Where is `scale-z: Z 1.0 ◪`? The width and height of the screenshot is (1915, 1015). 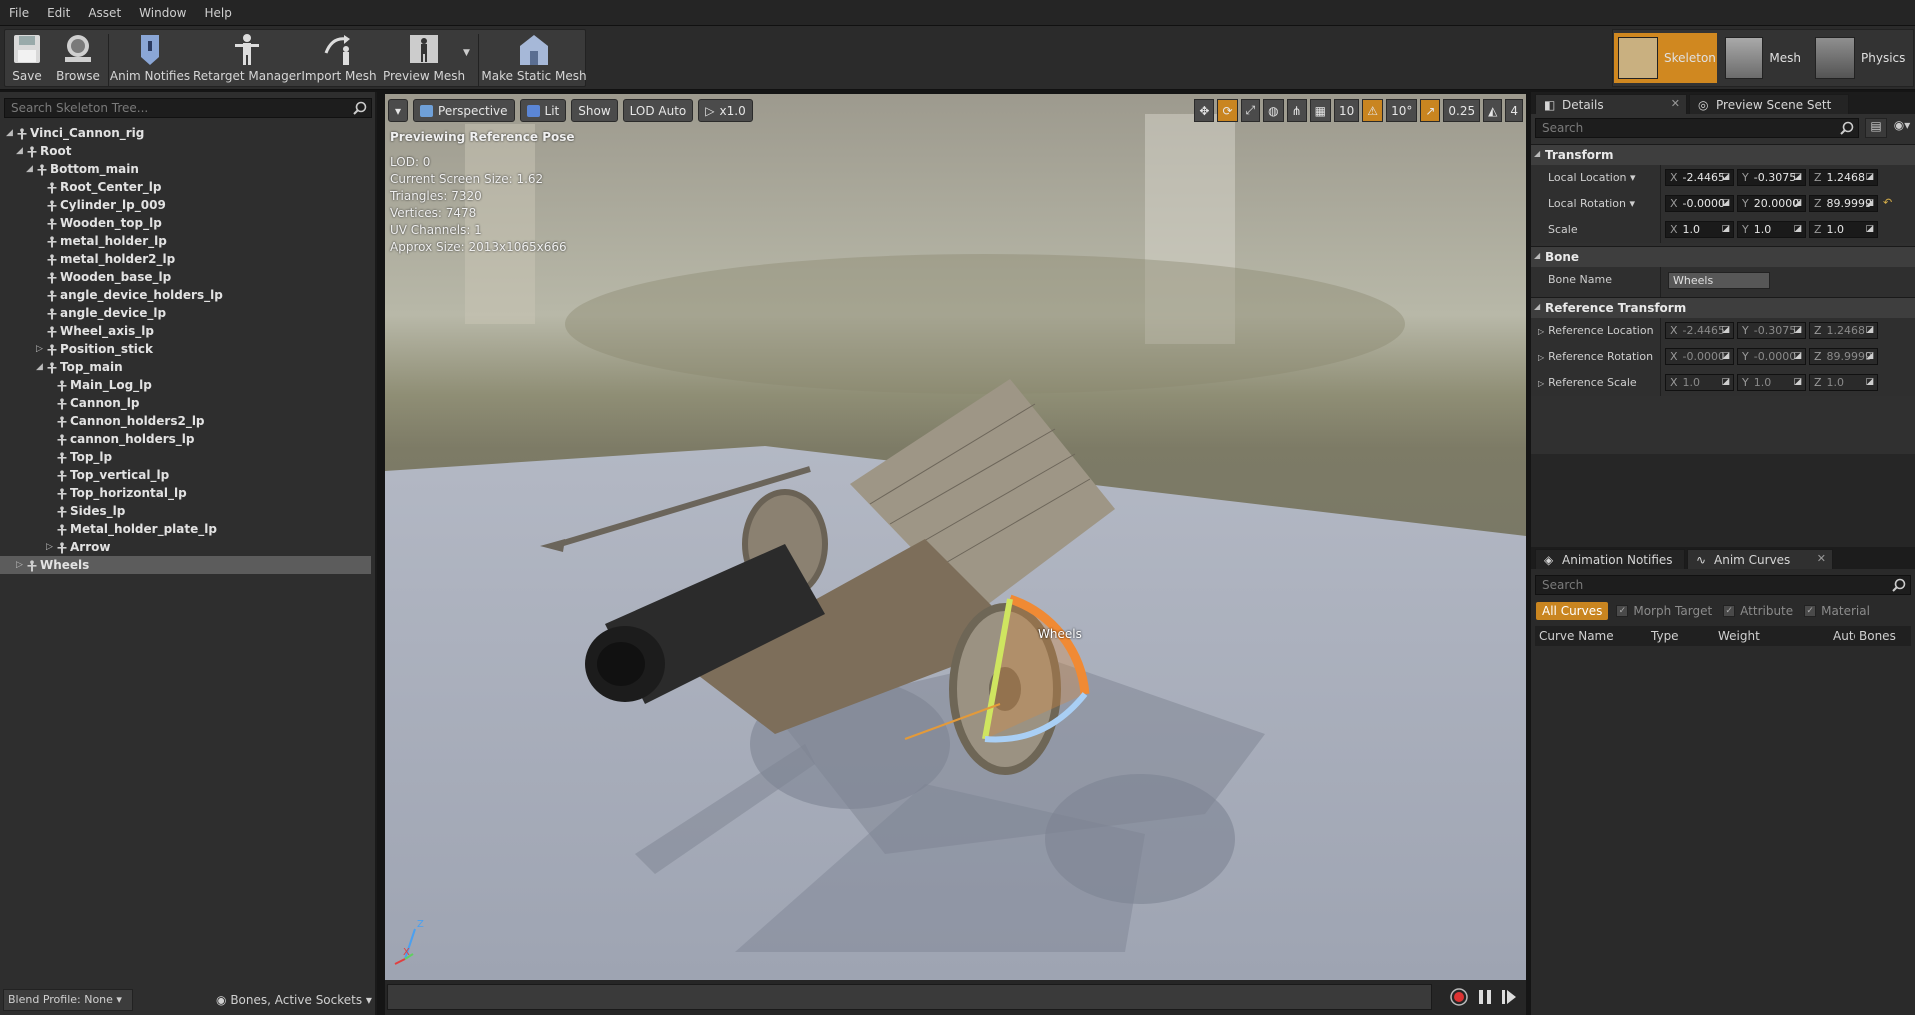 scale-z: Z 1.0 ◪ is located at coordinates (1843, 229).